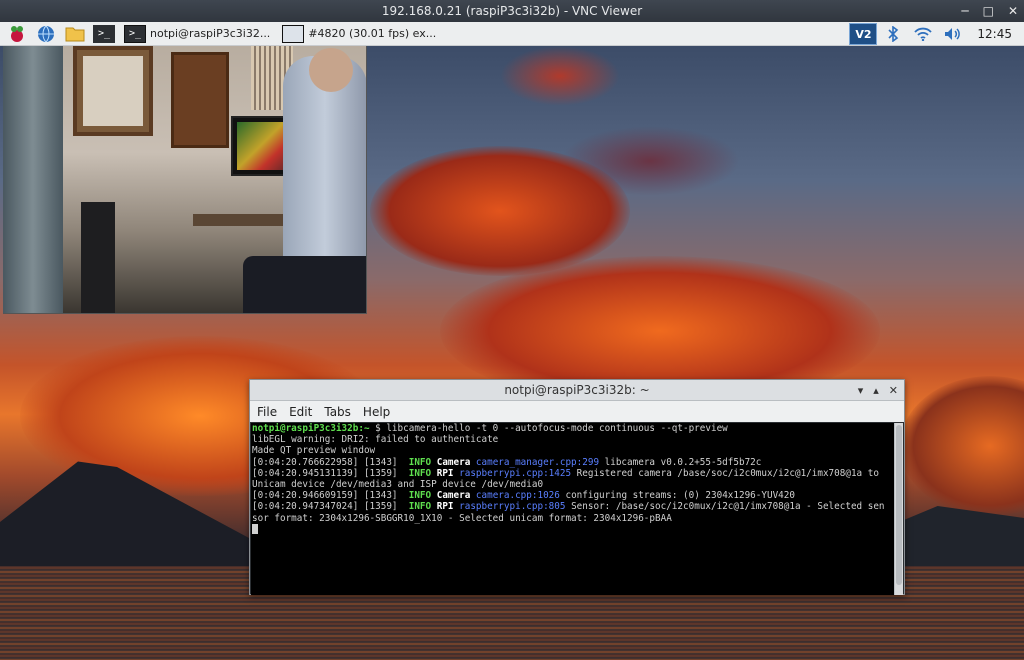 The image size is (1024, 660). I want to click on clock: 12:45, so click(995, 34).